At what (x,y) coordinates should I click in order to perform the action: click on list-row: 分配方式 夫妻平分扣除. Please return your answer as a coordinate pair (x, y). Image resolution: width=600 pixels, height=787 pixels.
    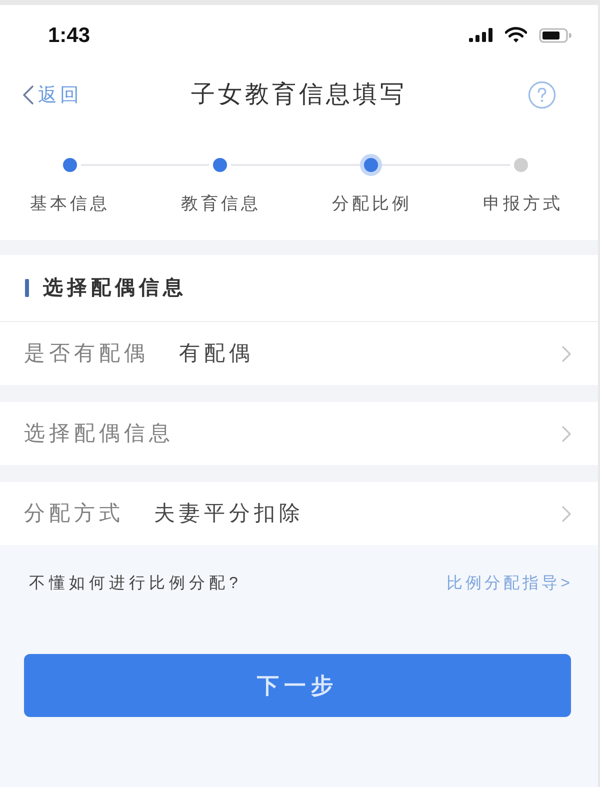
    Looking at the image, I should click on (299, 513).